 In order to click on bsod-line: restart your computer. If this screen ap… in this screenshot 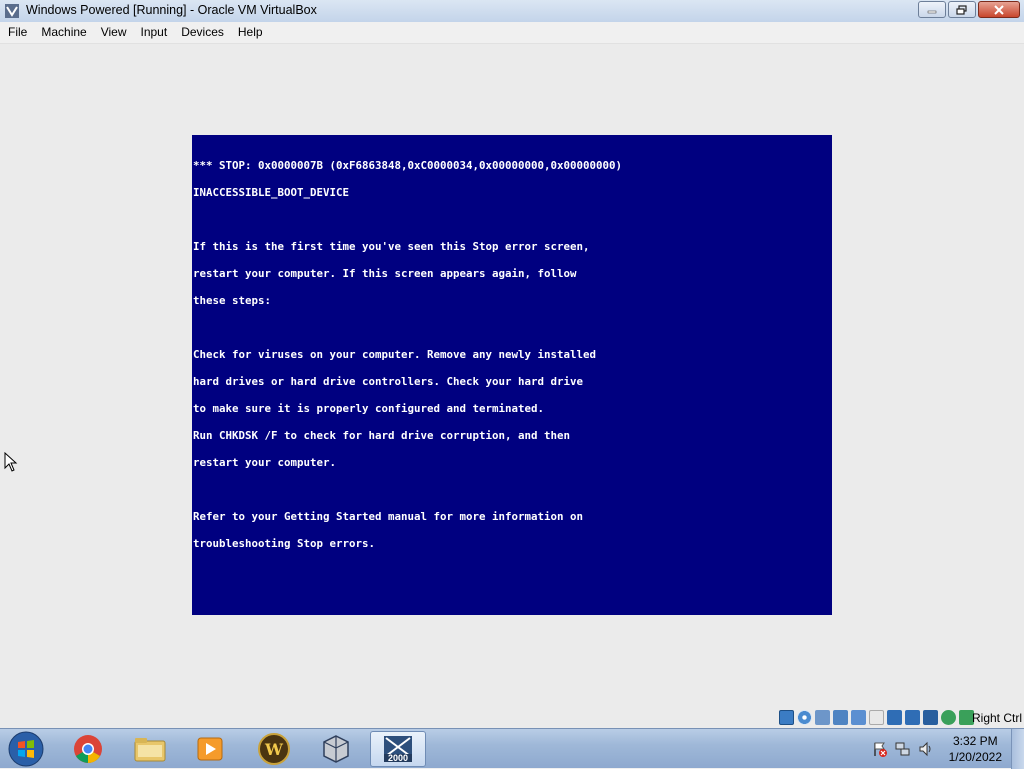, I will do `click(385, 273)`.